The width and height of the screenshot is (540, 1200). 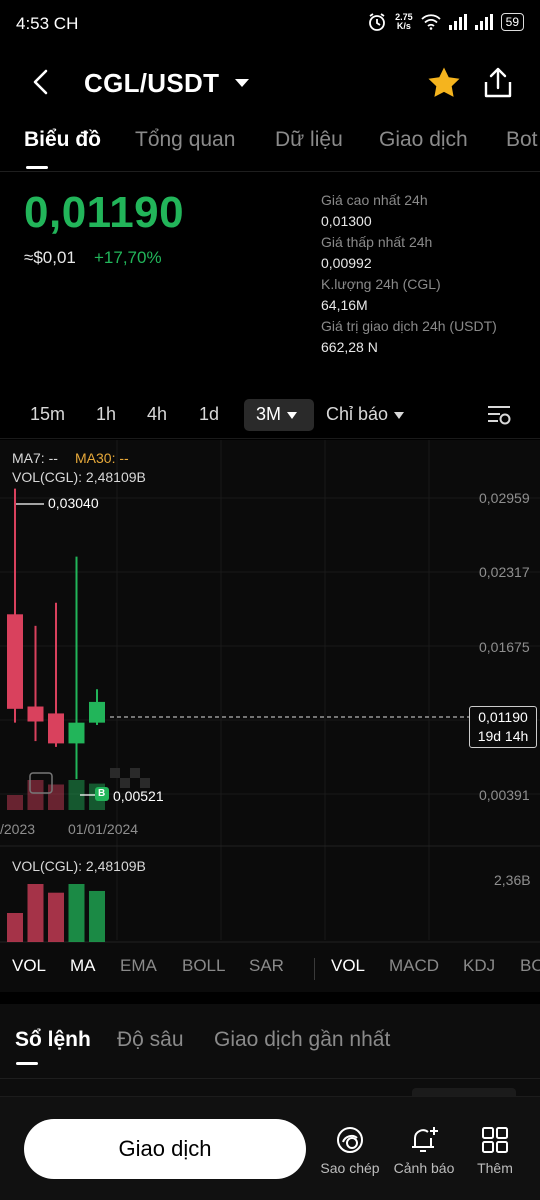 I want to click on stat-value-volume: 64,16M, so click(x=344, y=305).